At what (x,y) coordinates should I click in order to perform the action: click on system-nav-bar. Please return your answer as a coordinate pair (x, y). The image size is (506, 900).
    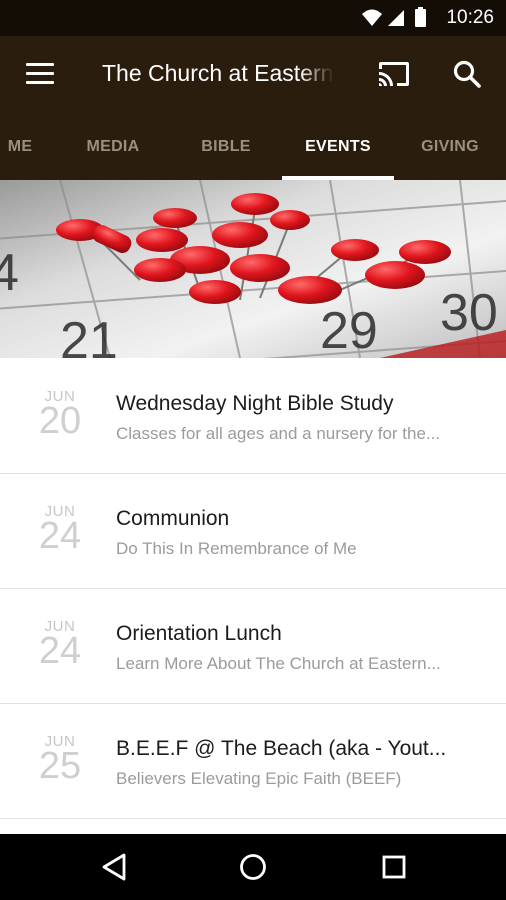
    Looking at the image, I should click on (253, 867).